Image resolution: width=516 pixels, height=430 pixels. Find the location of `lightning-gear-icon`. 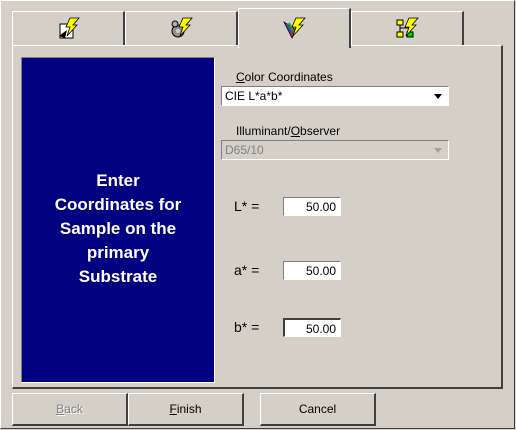

lightning-gear-icon is located at coordinates (182, 27).